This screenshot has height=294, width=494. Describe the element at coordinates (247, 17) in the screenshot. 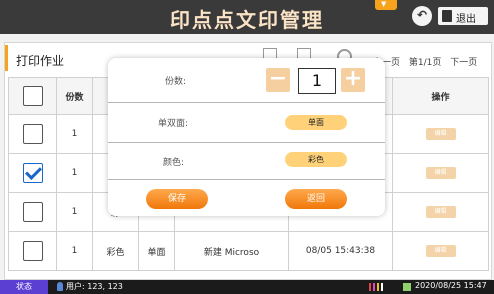

I see `app-header: 印点点文印管理 ▼ ↶ 退出` at that location.